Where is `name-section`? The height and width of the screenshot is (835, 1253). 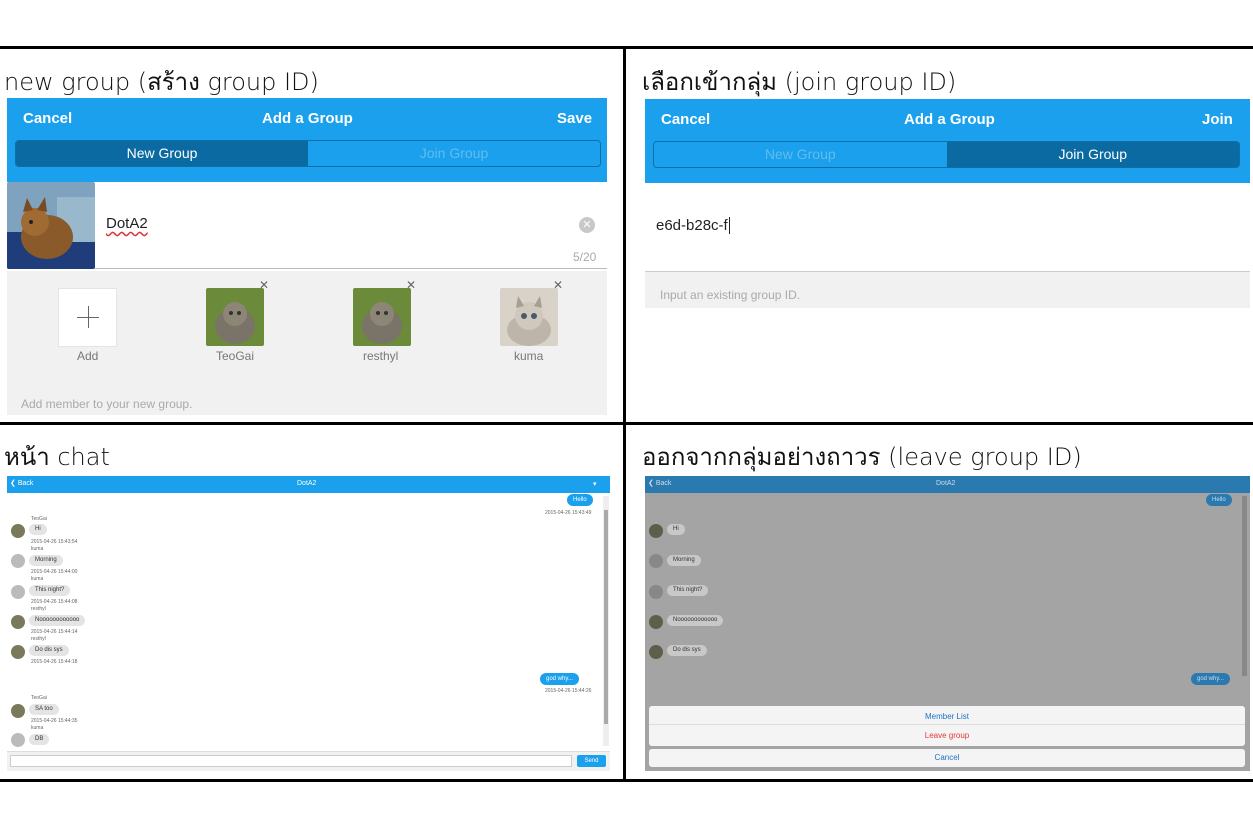
name-section is located at coordinates (307, 226).